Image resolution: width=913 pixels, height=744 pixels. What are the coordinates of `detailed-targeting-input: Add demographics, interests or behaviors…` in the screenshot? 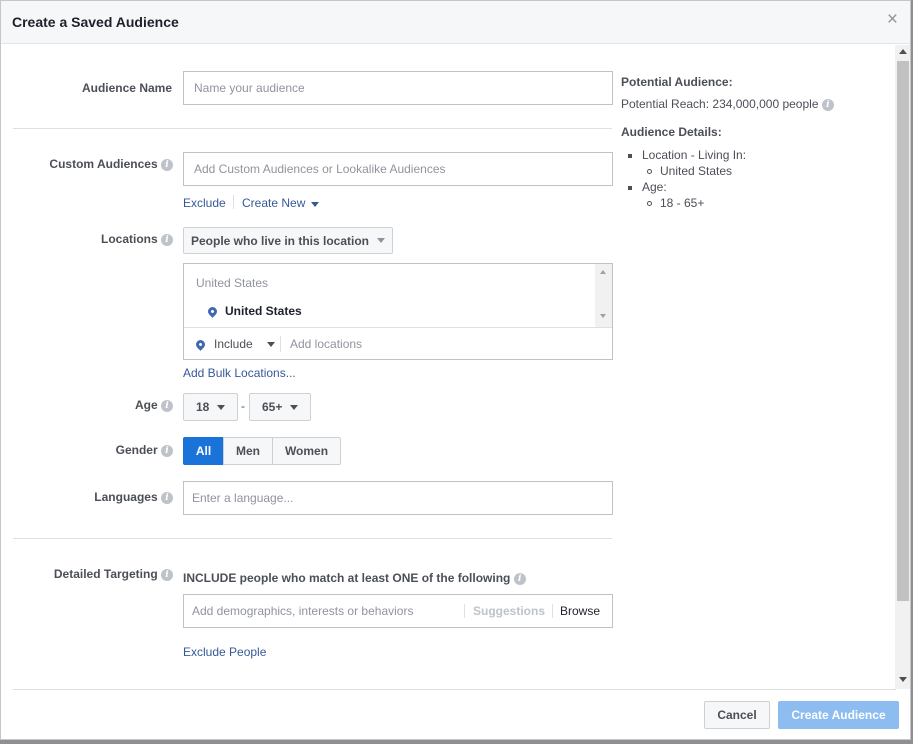 It's located at (398, 611).